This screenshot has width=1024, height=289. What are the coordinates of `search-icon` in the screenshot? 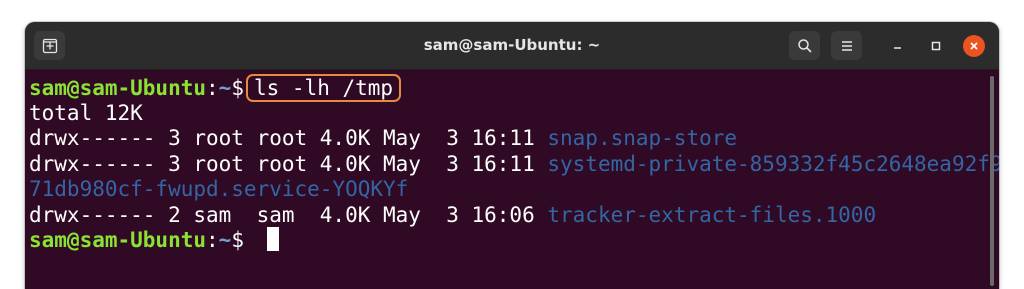 It's located at (804, 45).